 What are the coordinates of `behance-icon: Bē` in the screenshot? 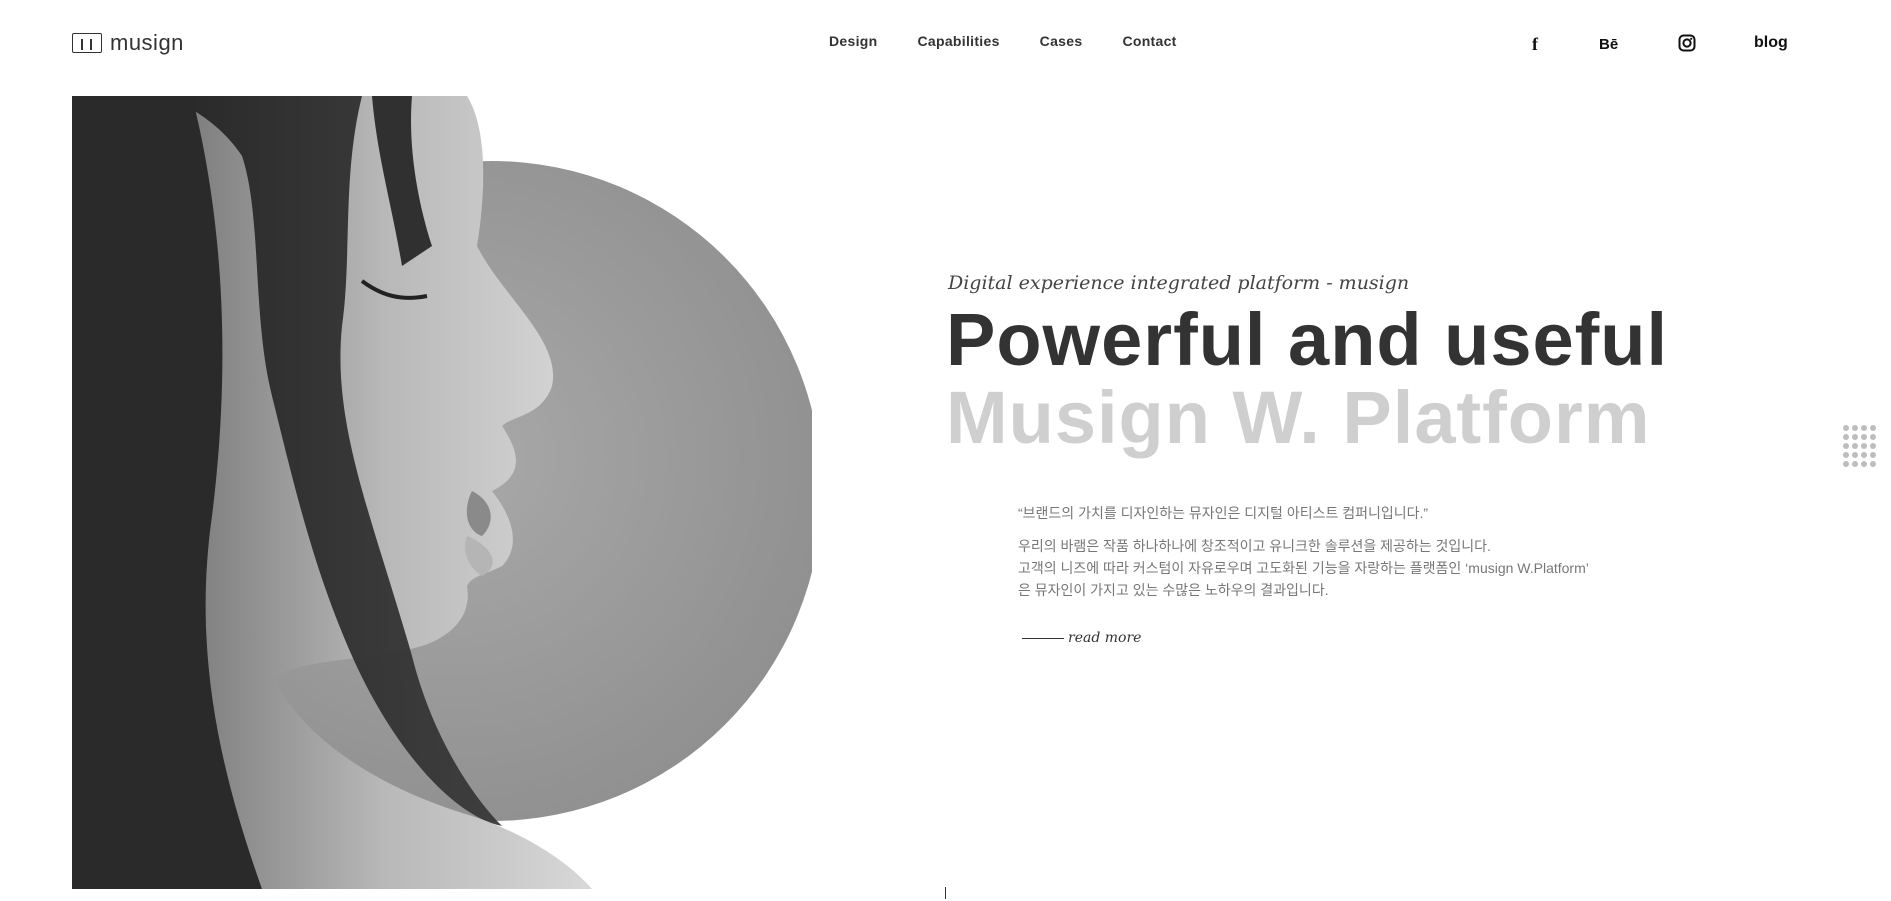 It's located at (1608, 44).